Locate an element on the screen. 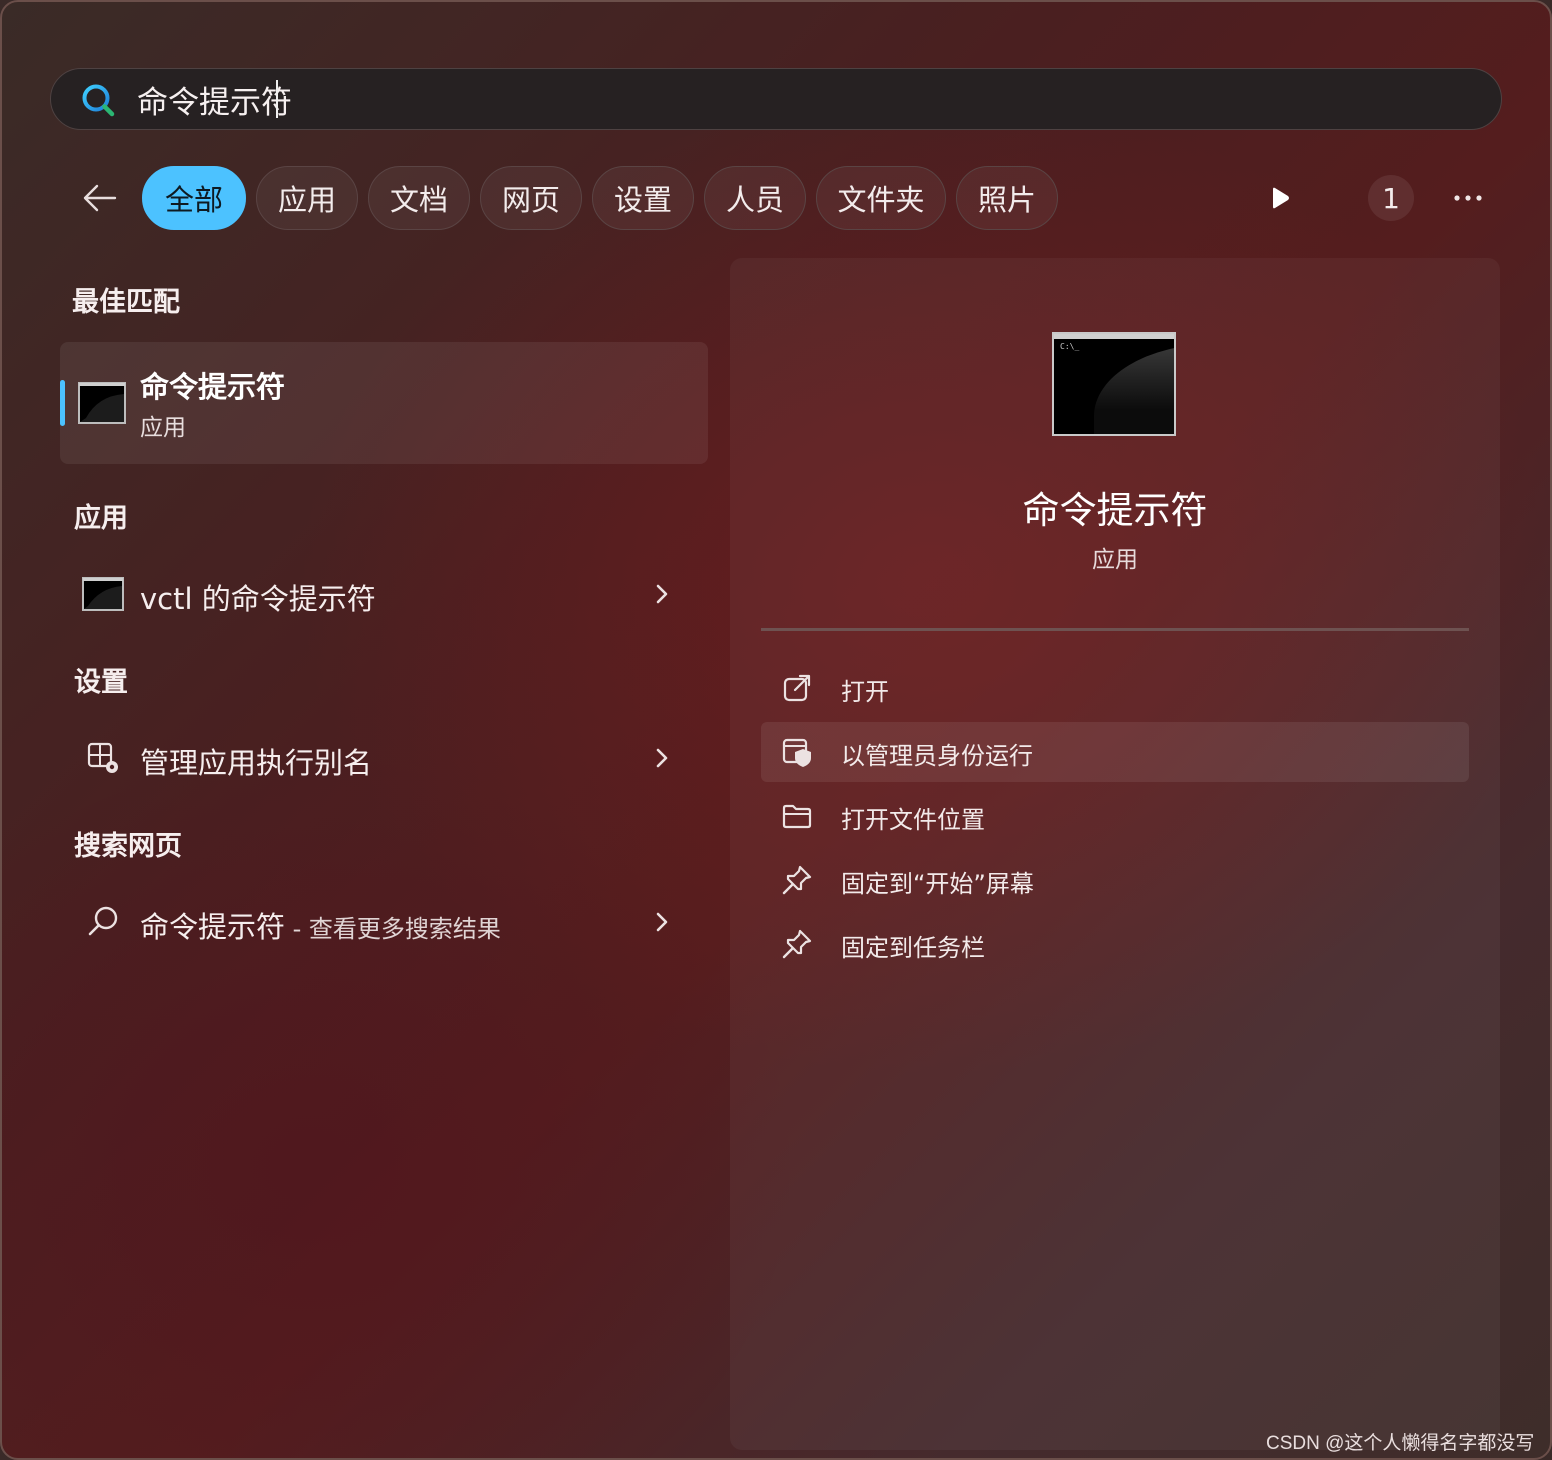  folder-icon is located at coordinates (797, 816).